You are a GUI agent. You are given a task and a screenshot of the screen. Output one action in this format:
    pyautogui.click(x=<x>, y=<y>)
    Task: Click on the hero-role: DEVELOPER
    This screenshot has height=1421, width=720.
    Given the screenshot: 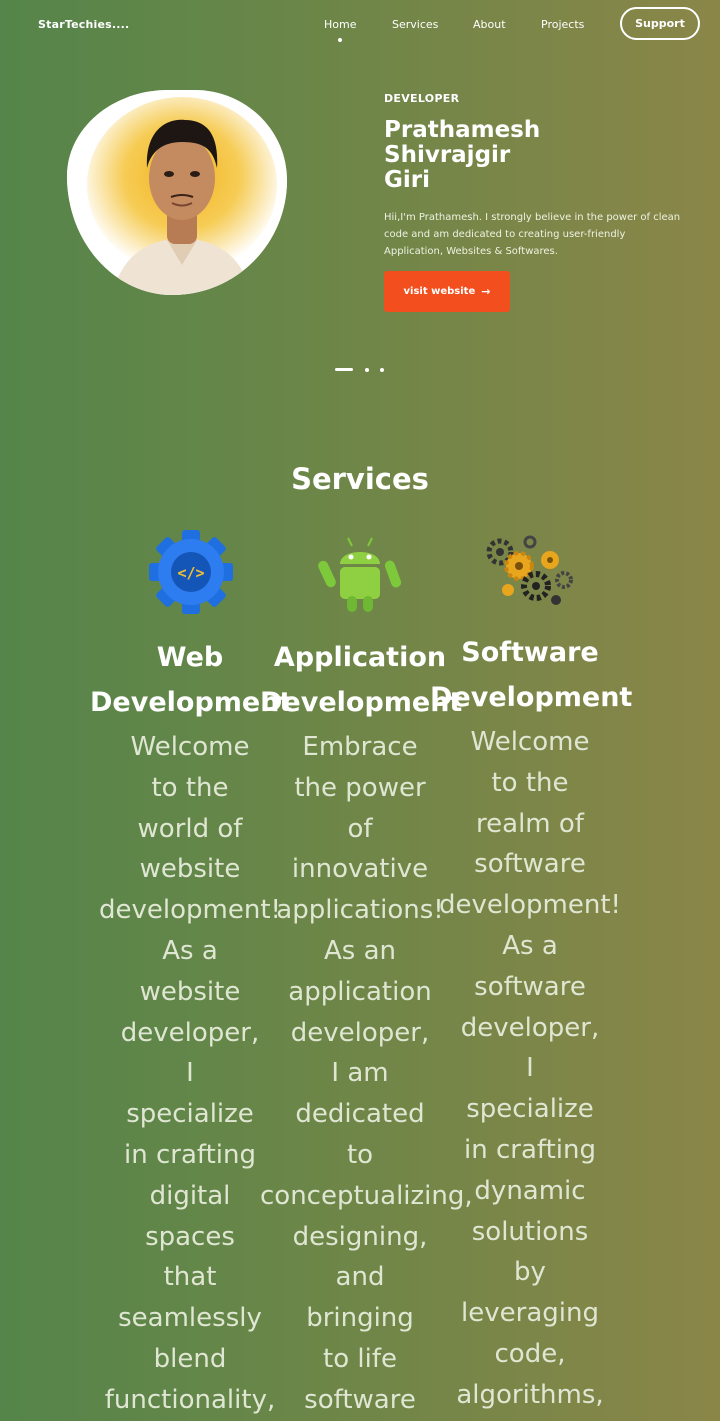 What is the action you would take?
    pyautogui.click(x=422, y=98)
    